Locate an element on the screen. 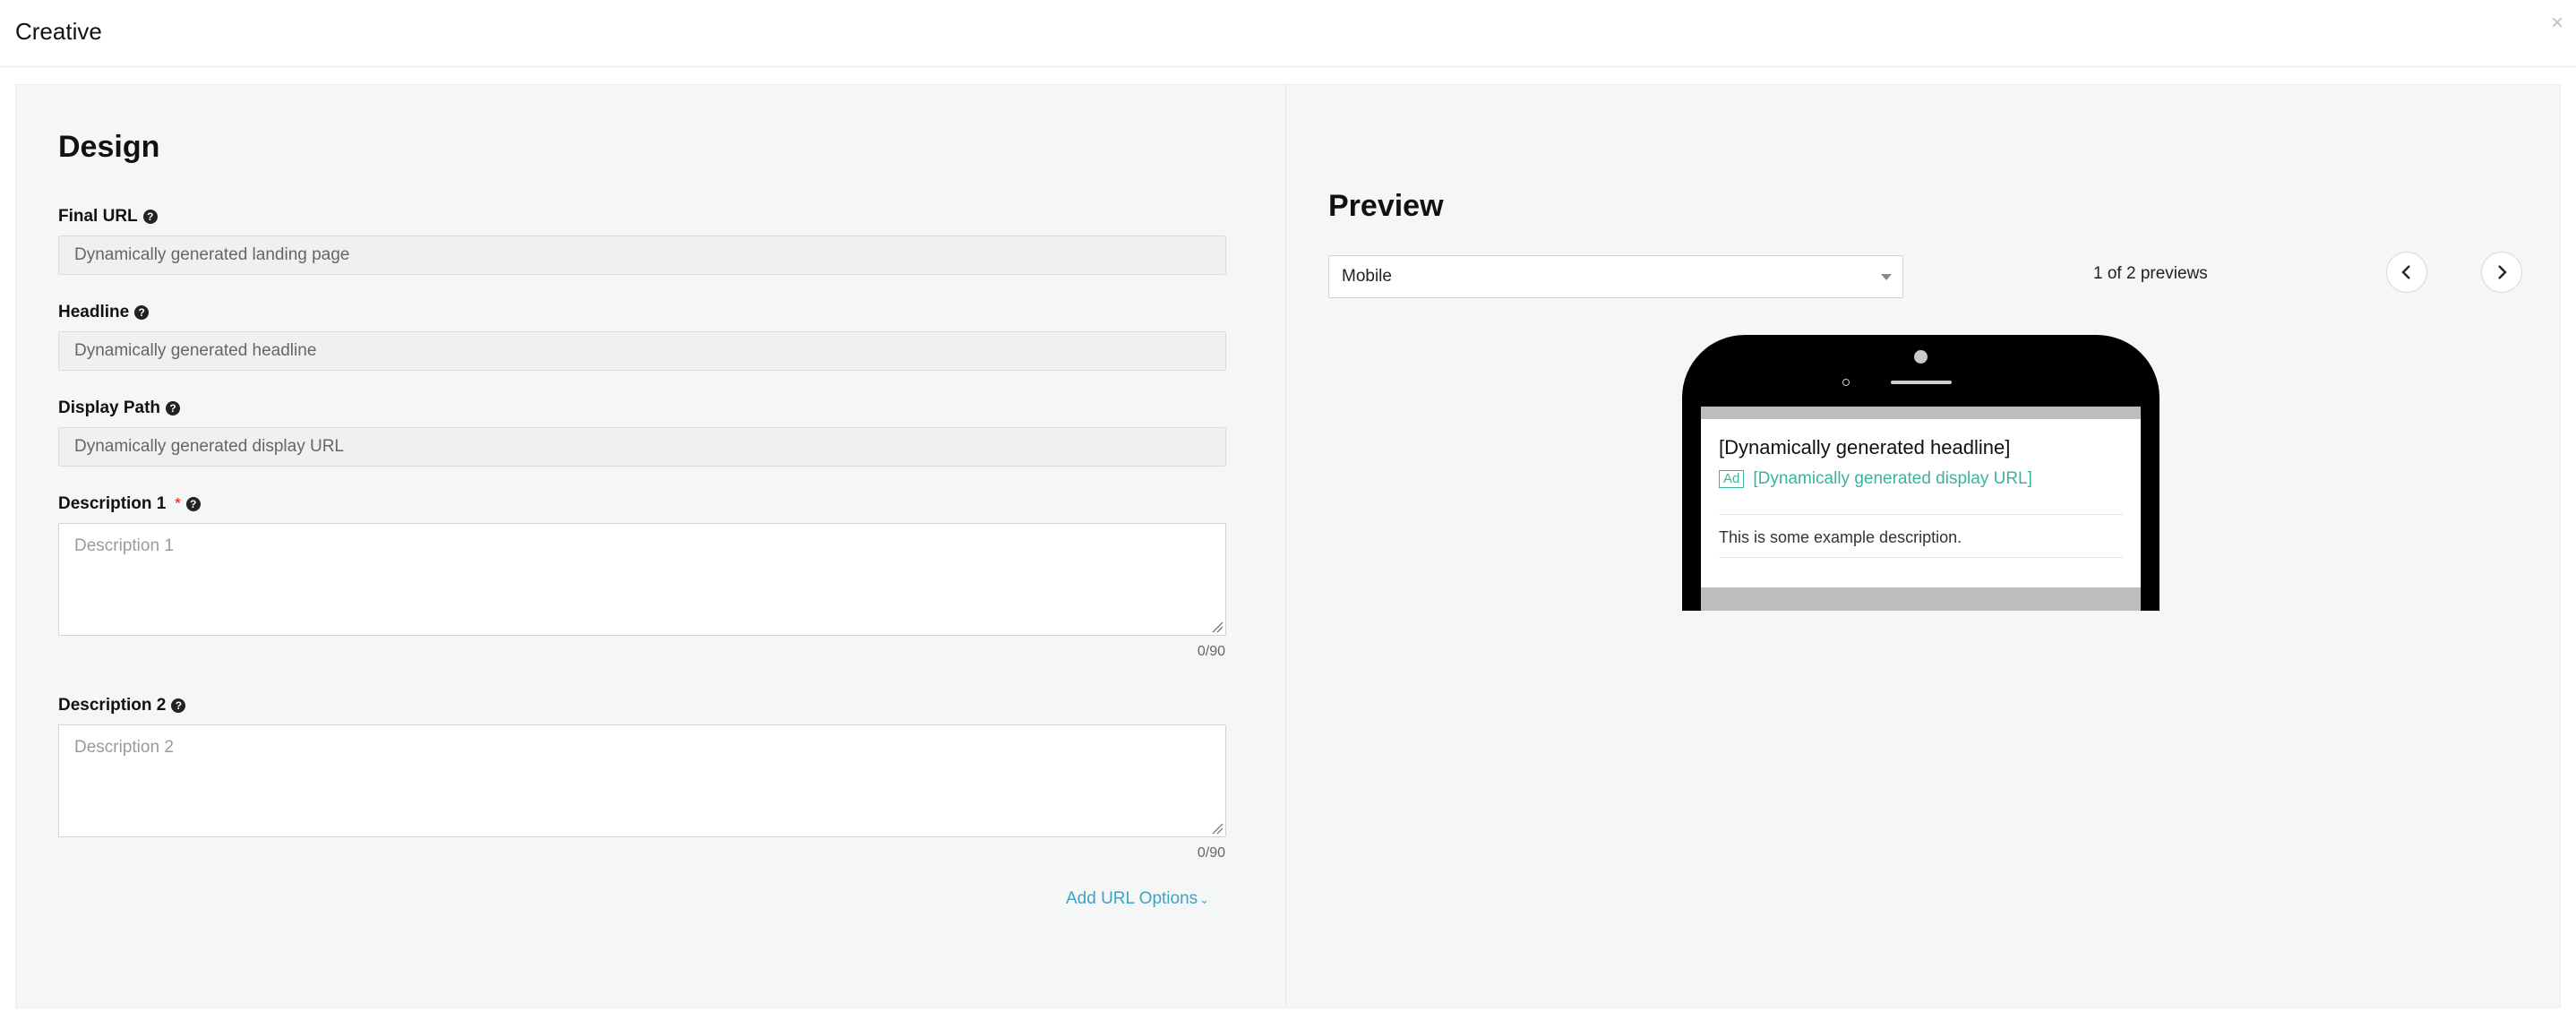  ad-url-row: Ad [Dynamically generated display URL] is located at coordinates (1875, 479).